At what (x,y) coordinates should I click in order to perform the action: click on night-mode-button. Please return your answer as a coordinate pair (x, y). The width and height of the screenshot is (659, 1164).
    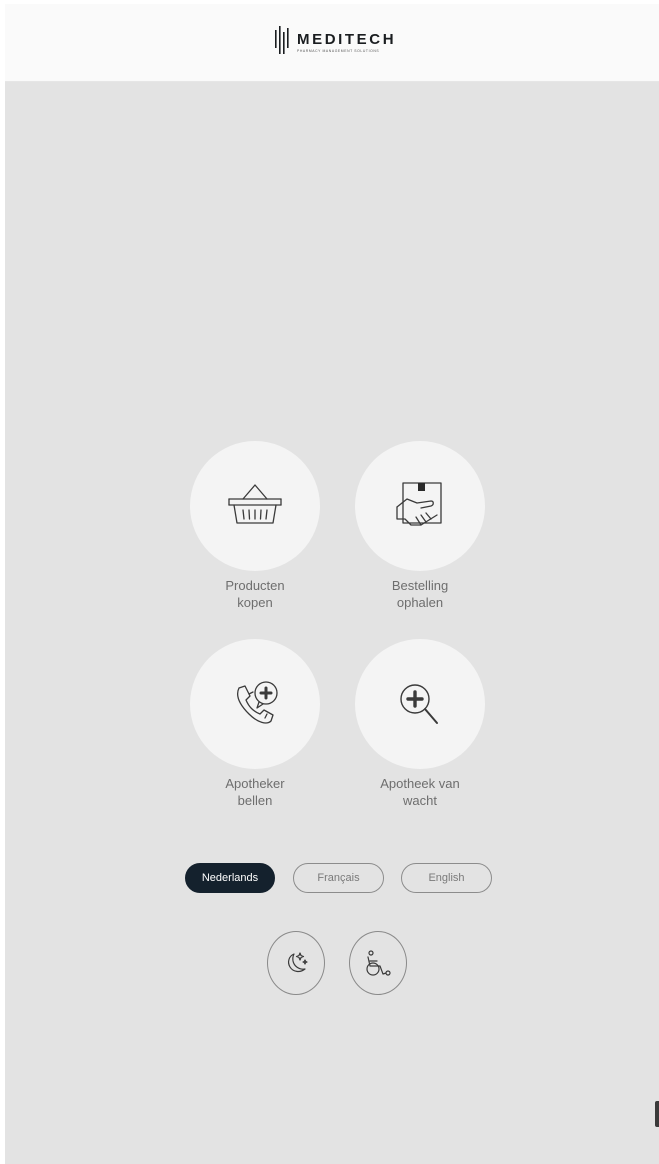
    Looking at the image, I should click on (296, 963).